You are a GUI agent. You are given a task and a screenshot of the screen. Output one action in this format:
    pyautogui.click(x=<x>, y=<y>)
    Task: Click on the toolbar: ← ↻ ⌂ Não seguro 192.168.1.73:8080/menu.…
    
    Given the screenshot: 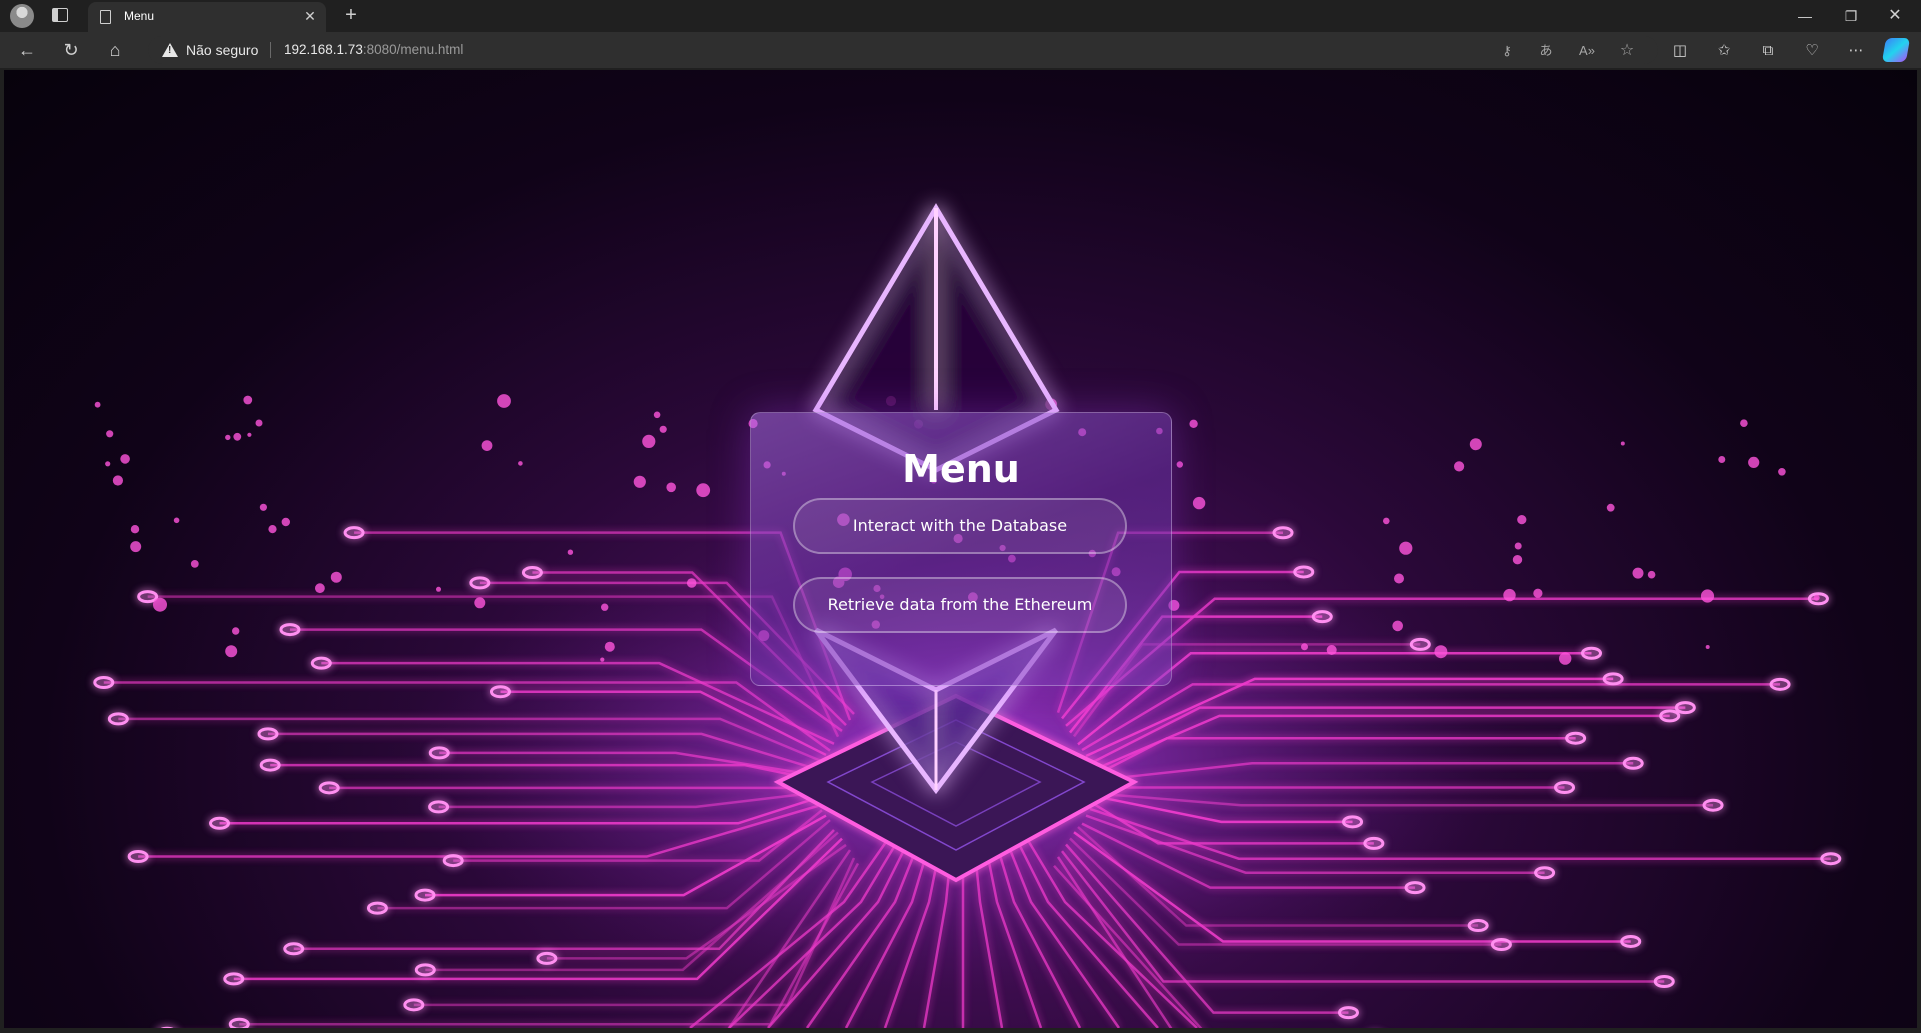 What is the action you would take?
    pyautogui.click(x=960, y=50)
    